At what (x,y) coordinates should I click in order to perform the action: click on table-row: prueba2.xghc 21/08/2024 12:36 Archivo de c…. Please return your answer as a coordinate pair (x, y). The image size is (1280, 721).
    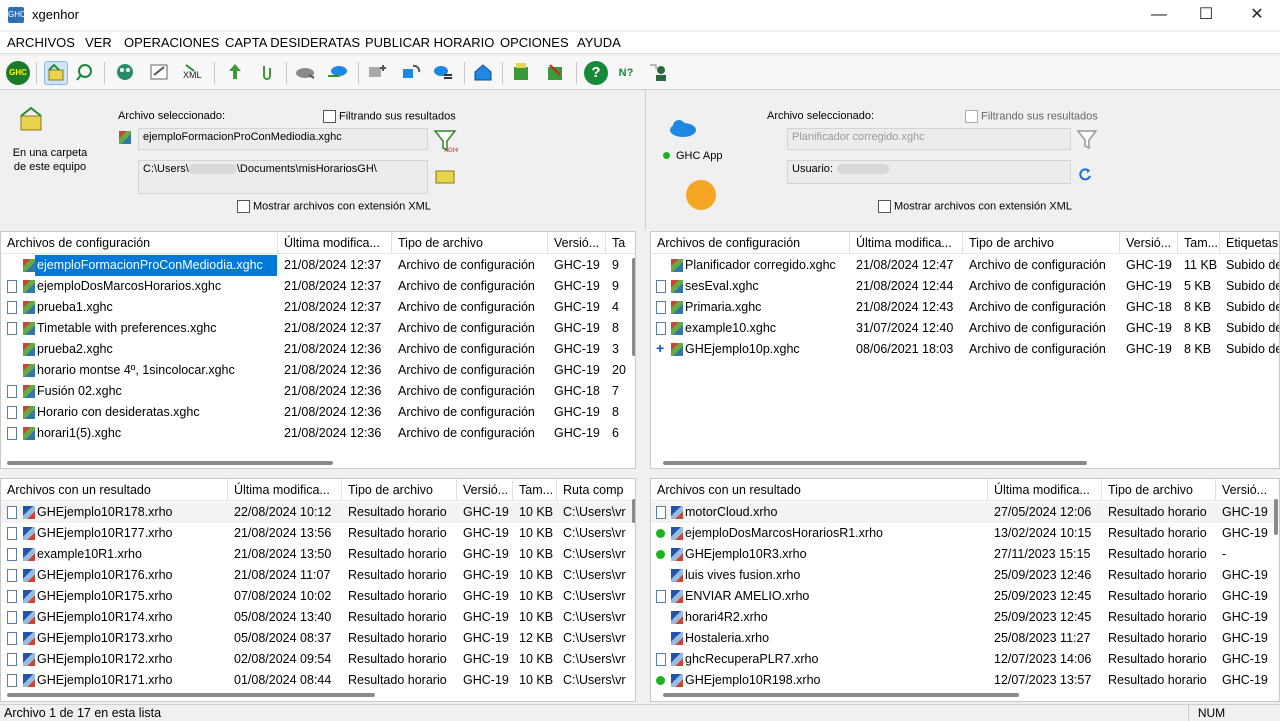
    Looking at the image, I should click on (318, 349).